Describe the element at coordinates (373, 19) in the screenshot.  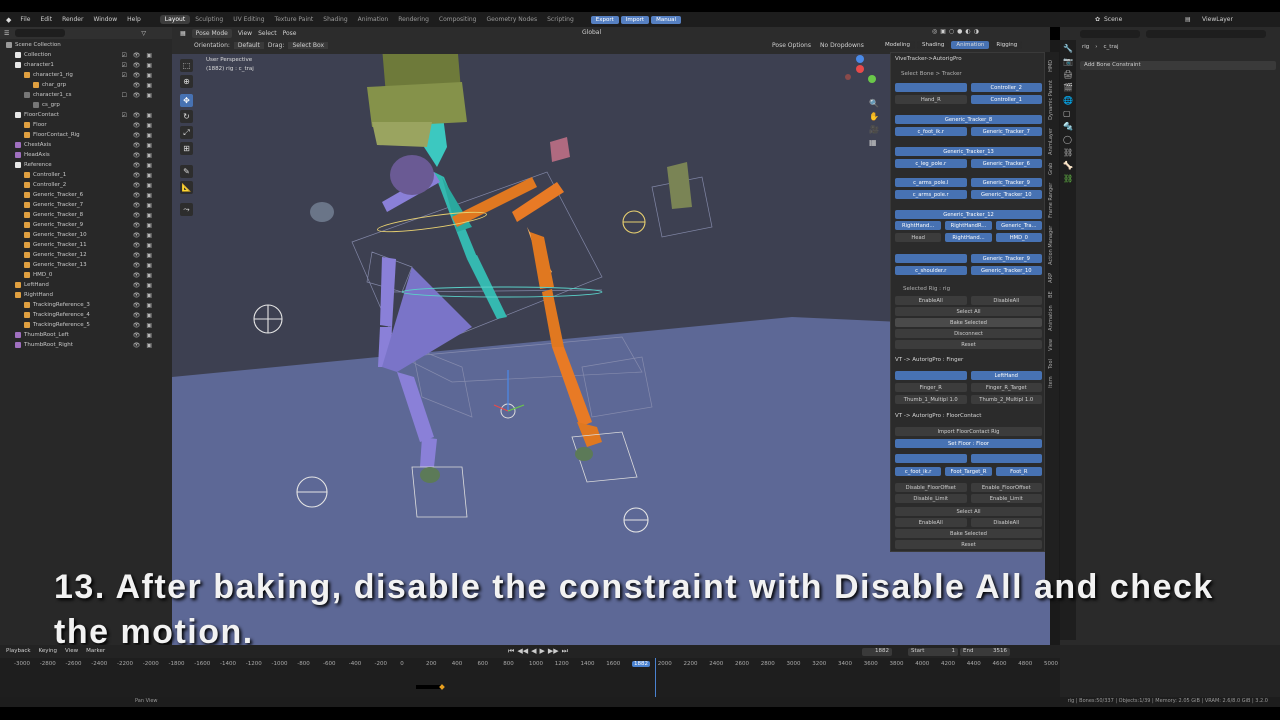
I see `workspace-tab-animation: Animation` at that location.